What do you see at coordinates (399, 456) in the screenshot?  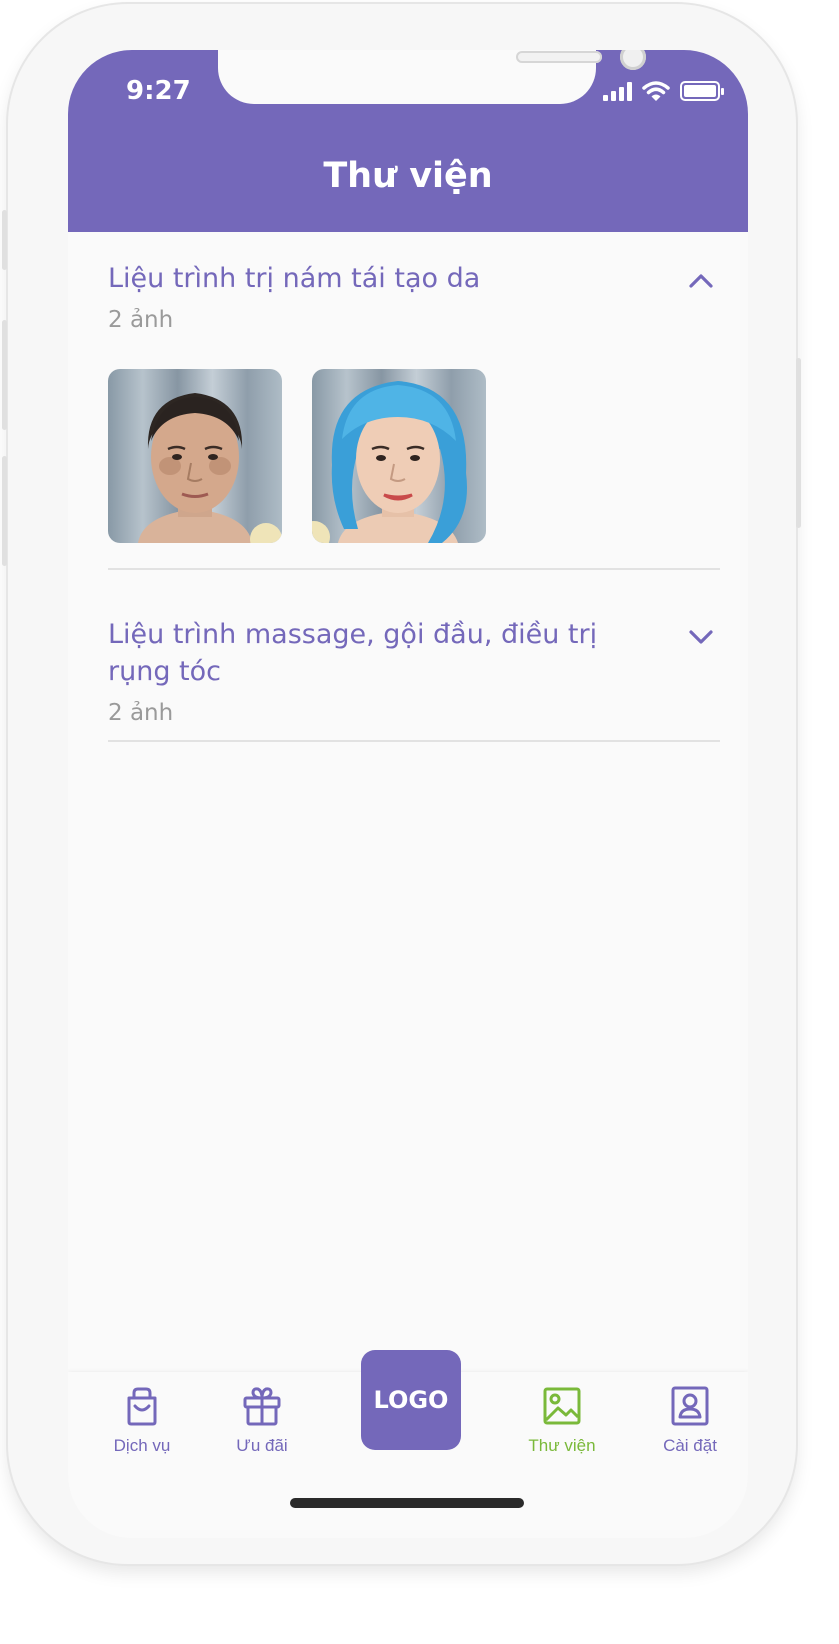 I see `after-photo` at bounding box center [399, 456].